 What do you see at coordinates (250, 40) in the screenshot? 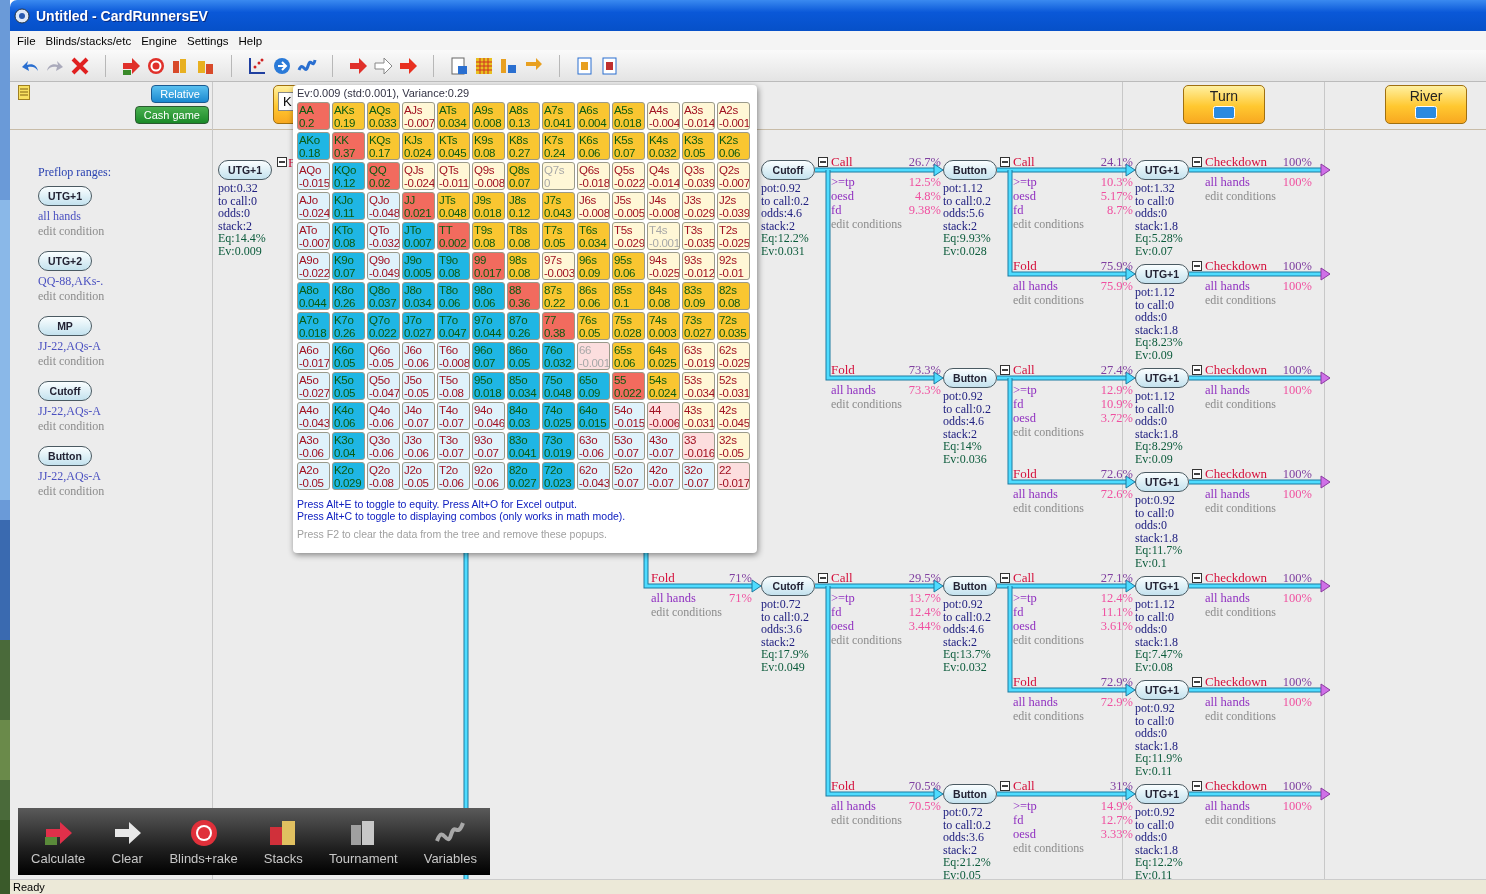
I see `menu-item: Help` at bounding box center [250, 40].